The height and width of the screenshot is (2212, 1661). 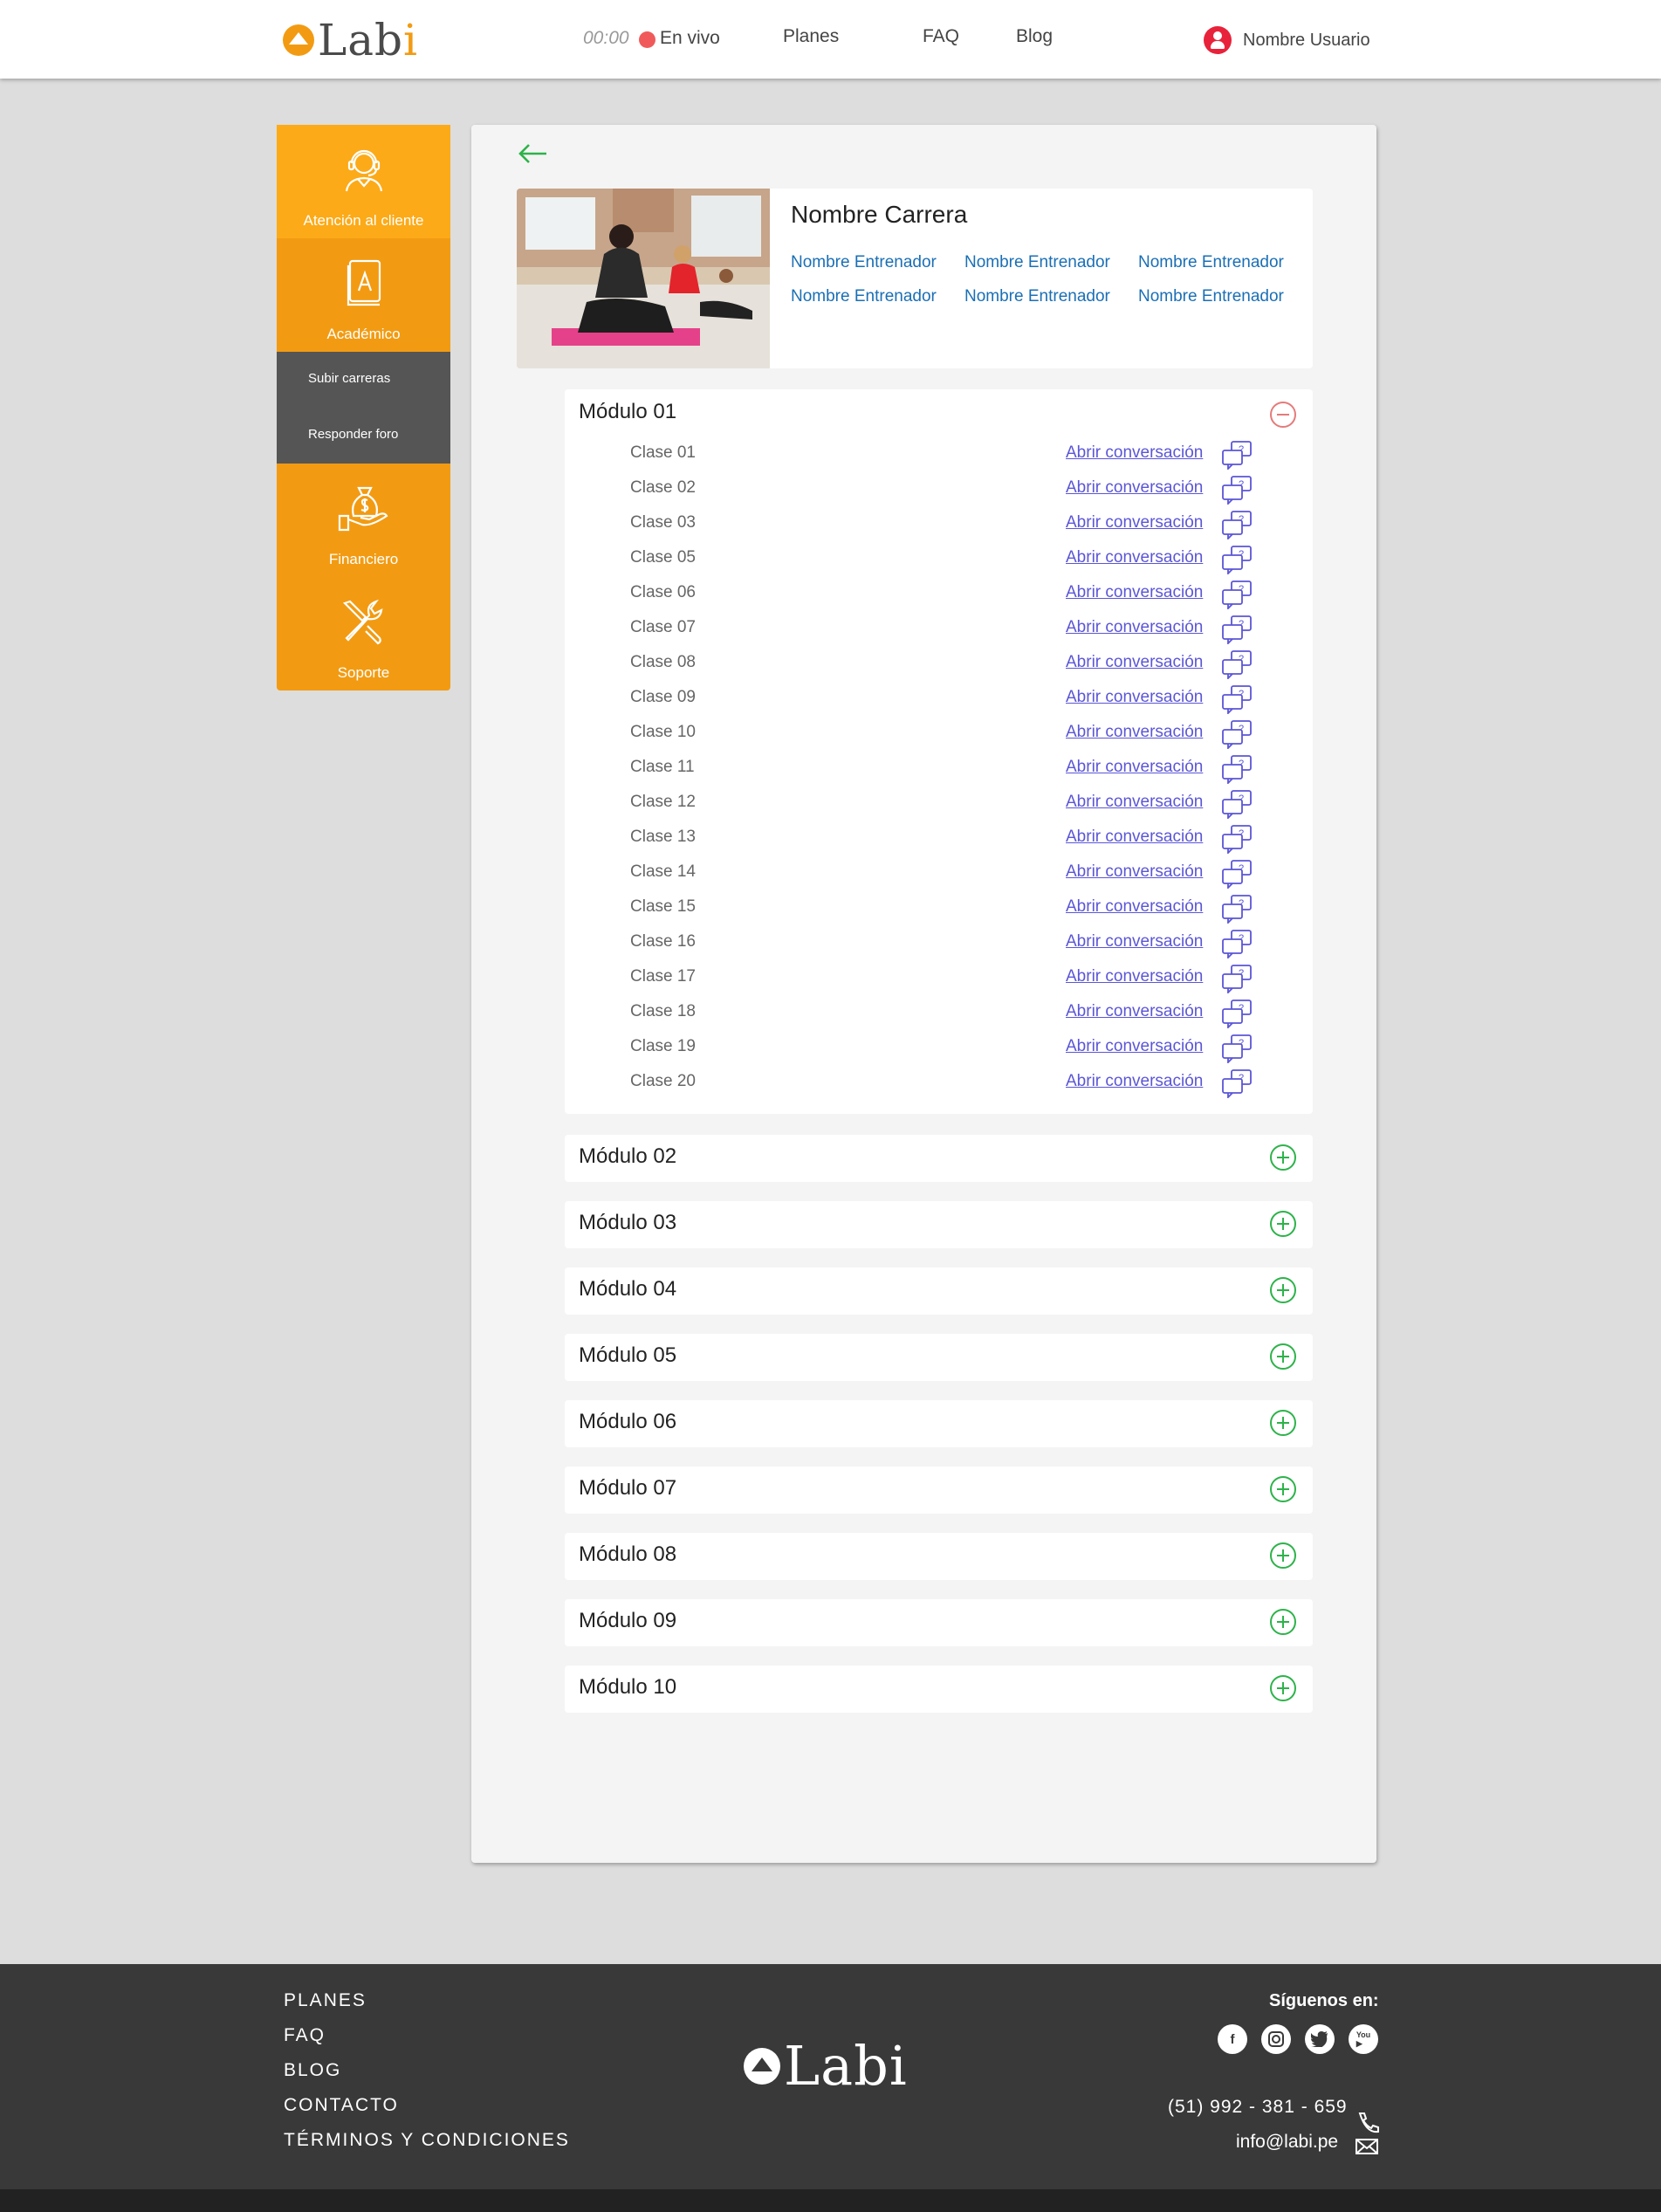 I want to click on sidebar-item-atencion: Atención al cliente, so click(x=363, y=182).